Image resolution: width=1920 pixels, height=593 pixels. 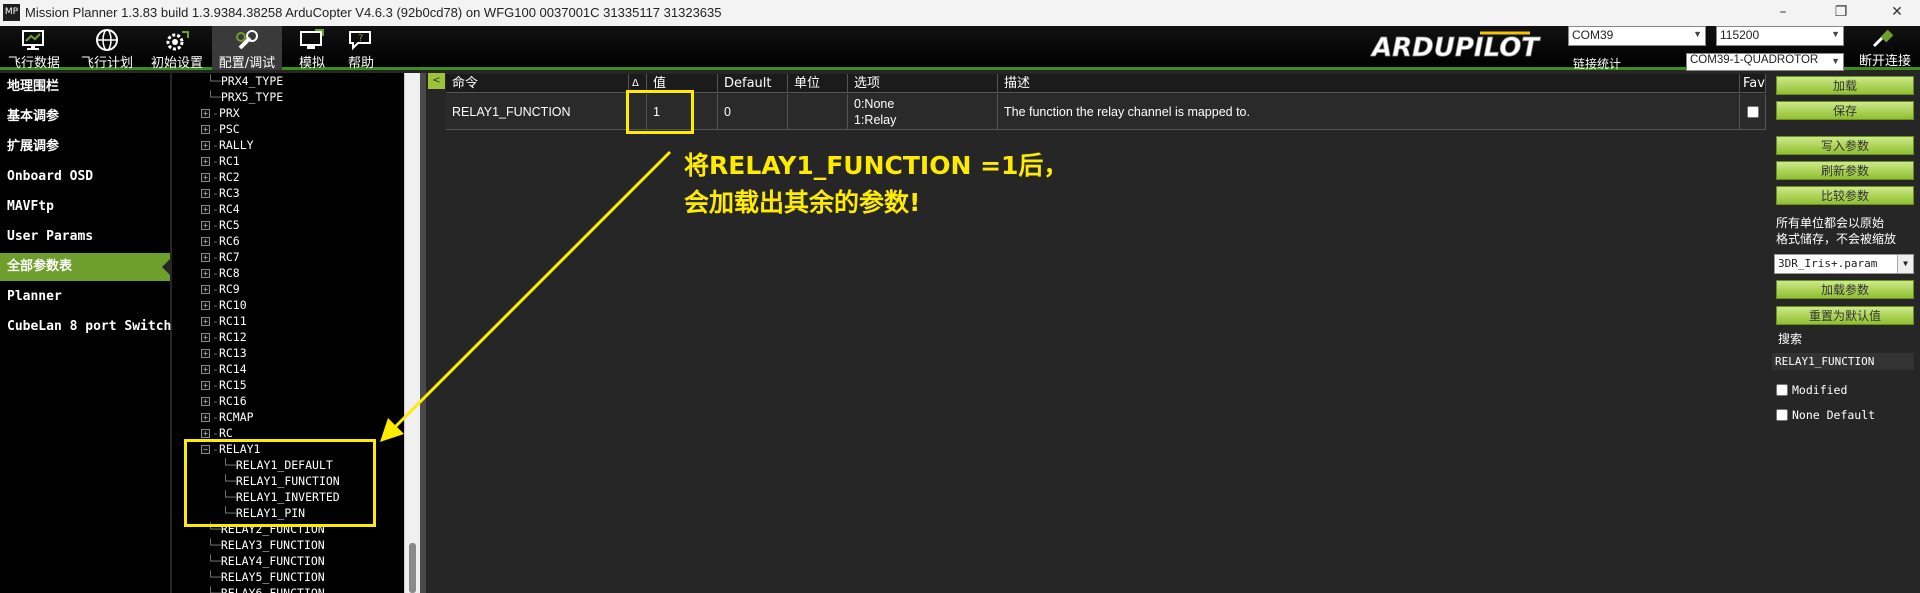 What do you see at coordinates (247, 48) in the screenshot?
I see `config-tuning-button: 配置/调试` at bounding box center [247, 48].